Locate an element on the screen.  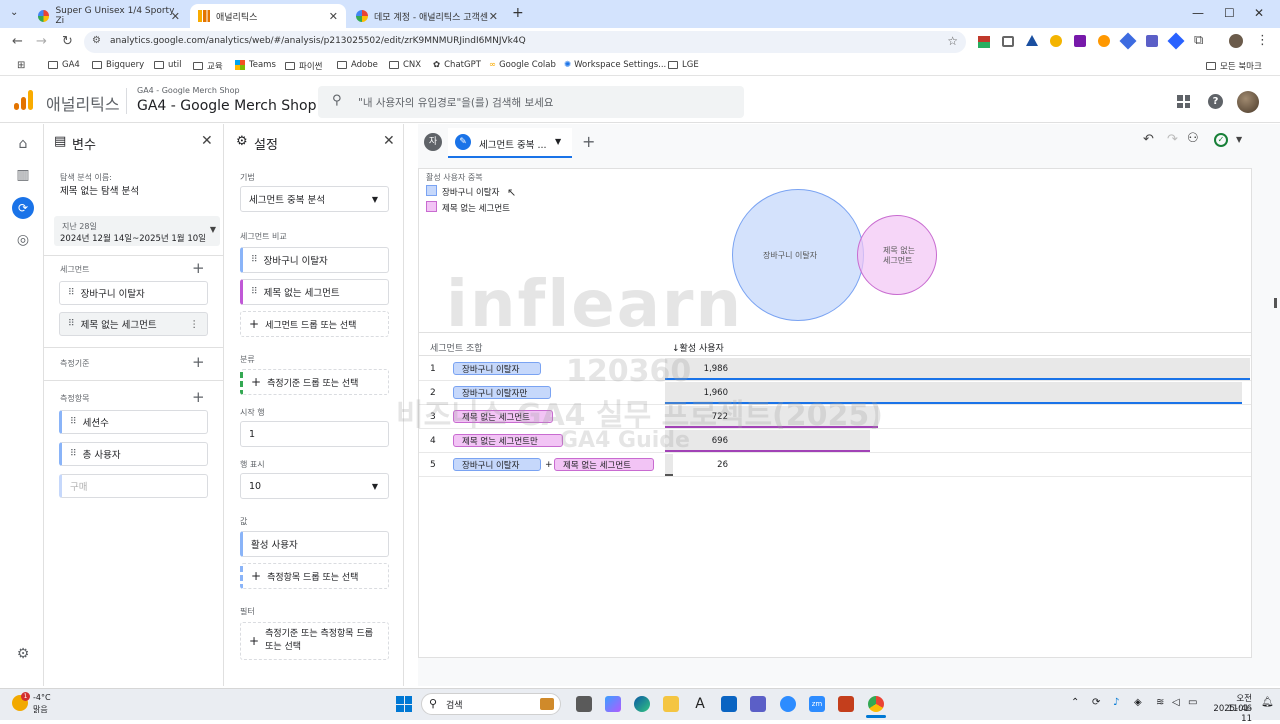
outlook-icon is located at coordinates (729, 704).